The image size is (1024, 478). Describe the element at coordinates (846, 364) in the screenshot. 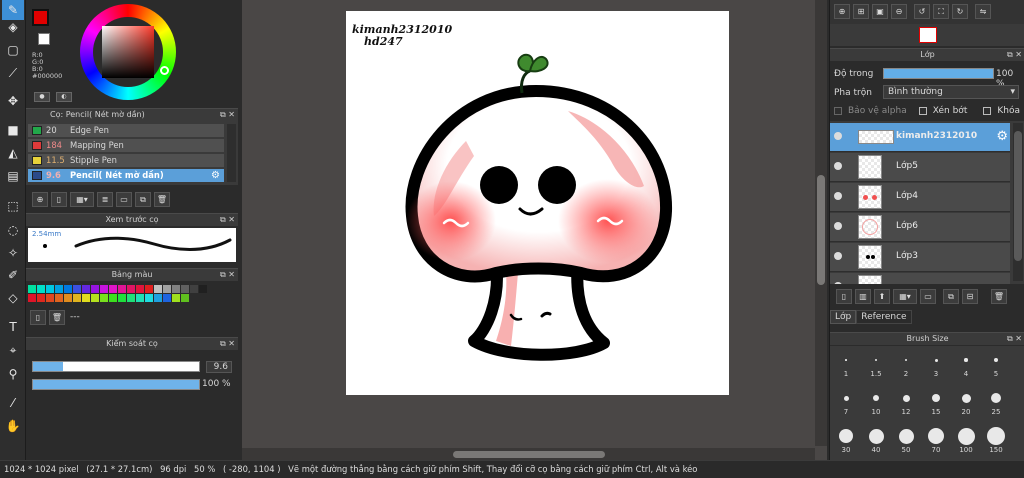

I see `brush-size-preset: 1` at that location.